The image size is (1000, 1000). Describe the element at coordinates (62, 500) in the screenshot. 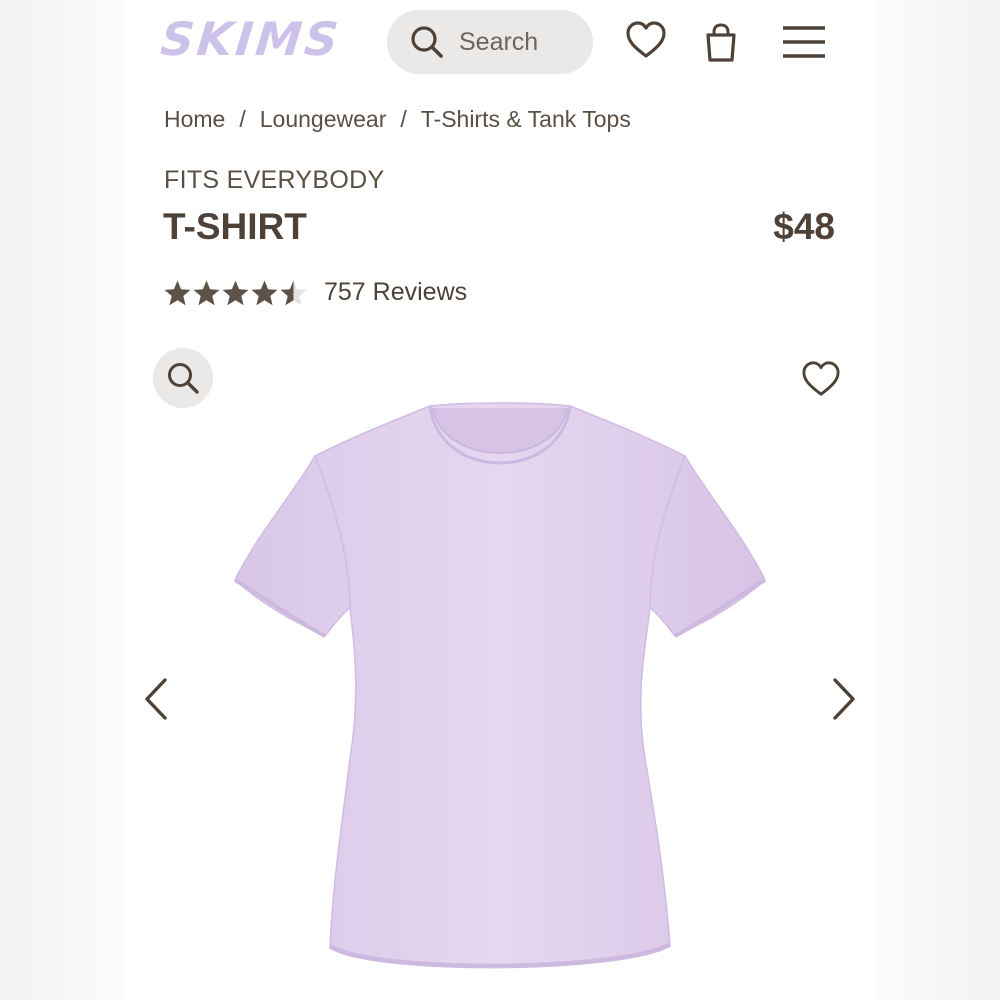

I see `background-left` at that location.